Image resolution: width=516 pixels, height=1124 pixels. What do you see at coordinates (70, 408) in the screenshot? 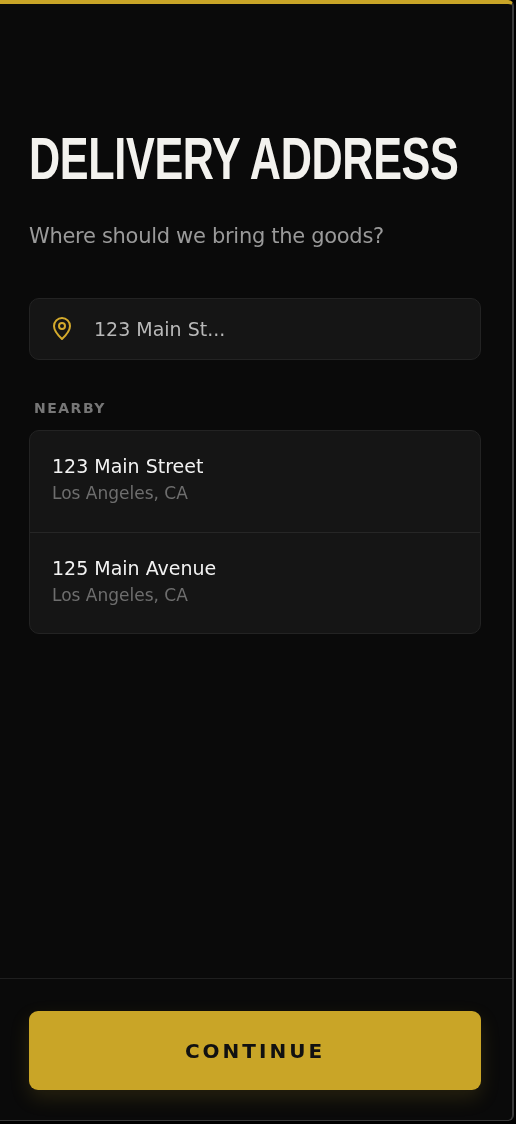
I see `section-label: NEARBY` at bounding box center [70, 408].